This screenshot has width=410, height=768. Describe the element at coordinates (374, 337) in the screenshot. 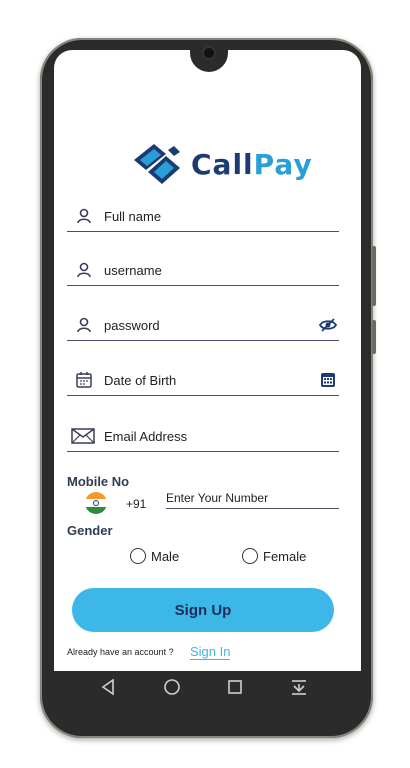

I see `power-button` at that location.